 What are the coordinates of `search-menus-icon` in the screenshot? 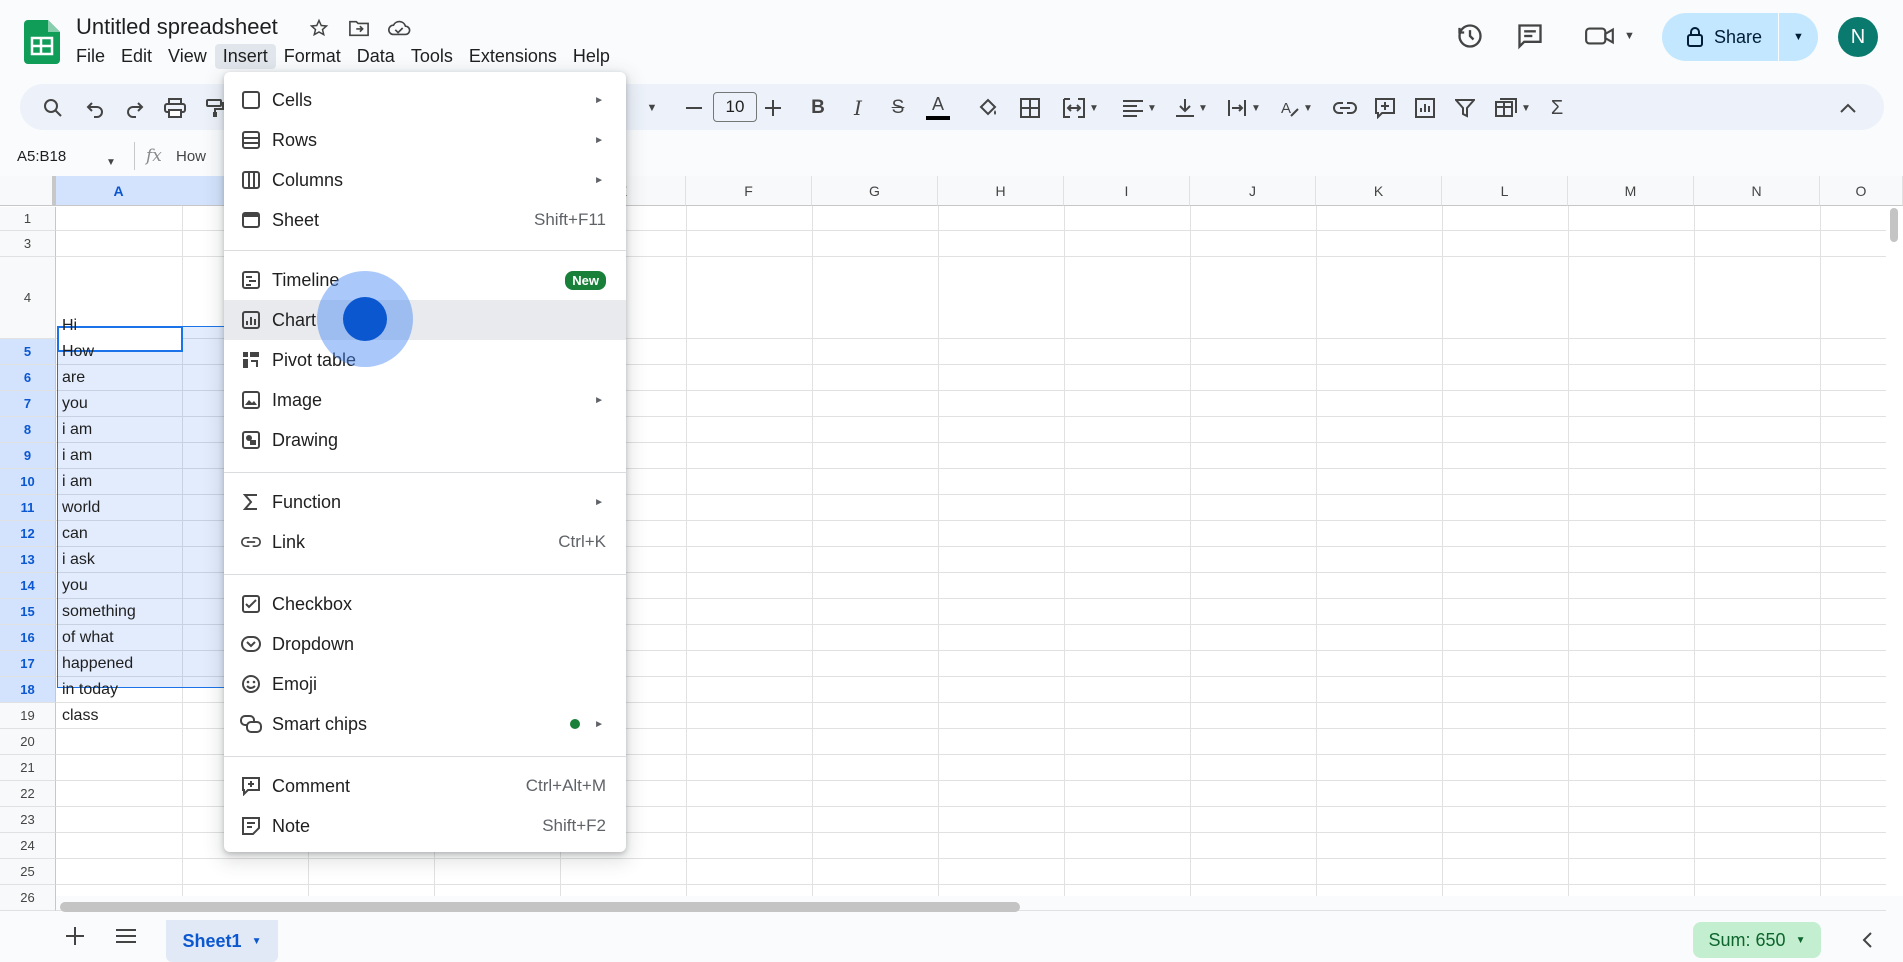 It's located at (53, 108).